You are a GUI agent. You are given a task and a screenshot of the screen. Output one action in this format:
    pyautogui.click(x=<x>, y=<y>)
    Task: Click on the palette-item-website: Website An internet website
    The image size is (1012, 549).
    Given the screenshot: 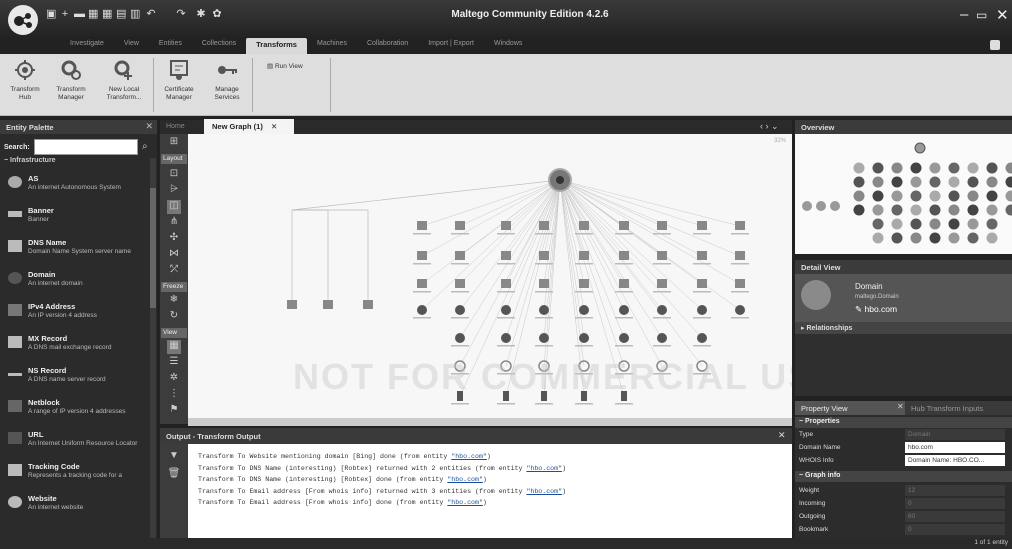 What is the action you would take?
    pyautogui.click(x=76, y=504)
    